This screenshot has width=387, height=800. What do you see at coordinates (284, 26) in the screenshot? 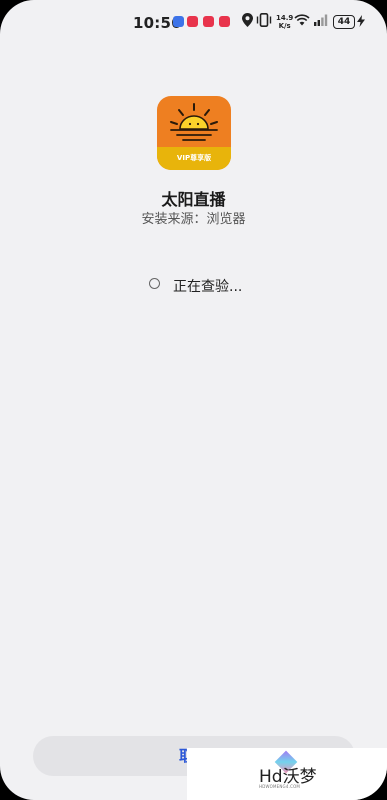
I see `network-speed-unit: K/s` at bounding box center [284, 26].